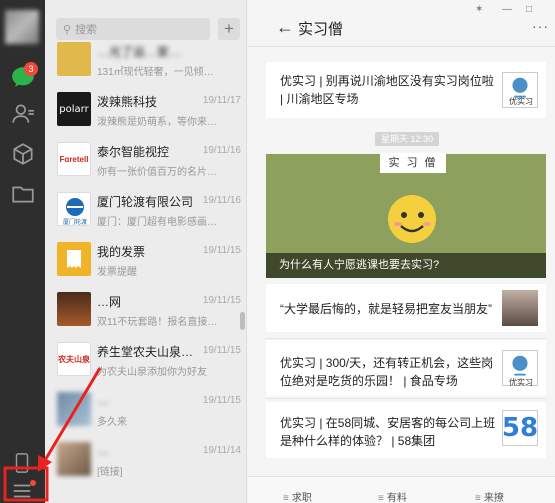  I want to click on unread-badge: 3, so click(31, 69).